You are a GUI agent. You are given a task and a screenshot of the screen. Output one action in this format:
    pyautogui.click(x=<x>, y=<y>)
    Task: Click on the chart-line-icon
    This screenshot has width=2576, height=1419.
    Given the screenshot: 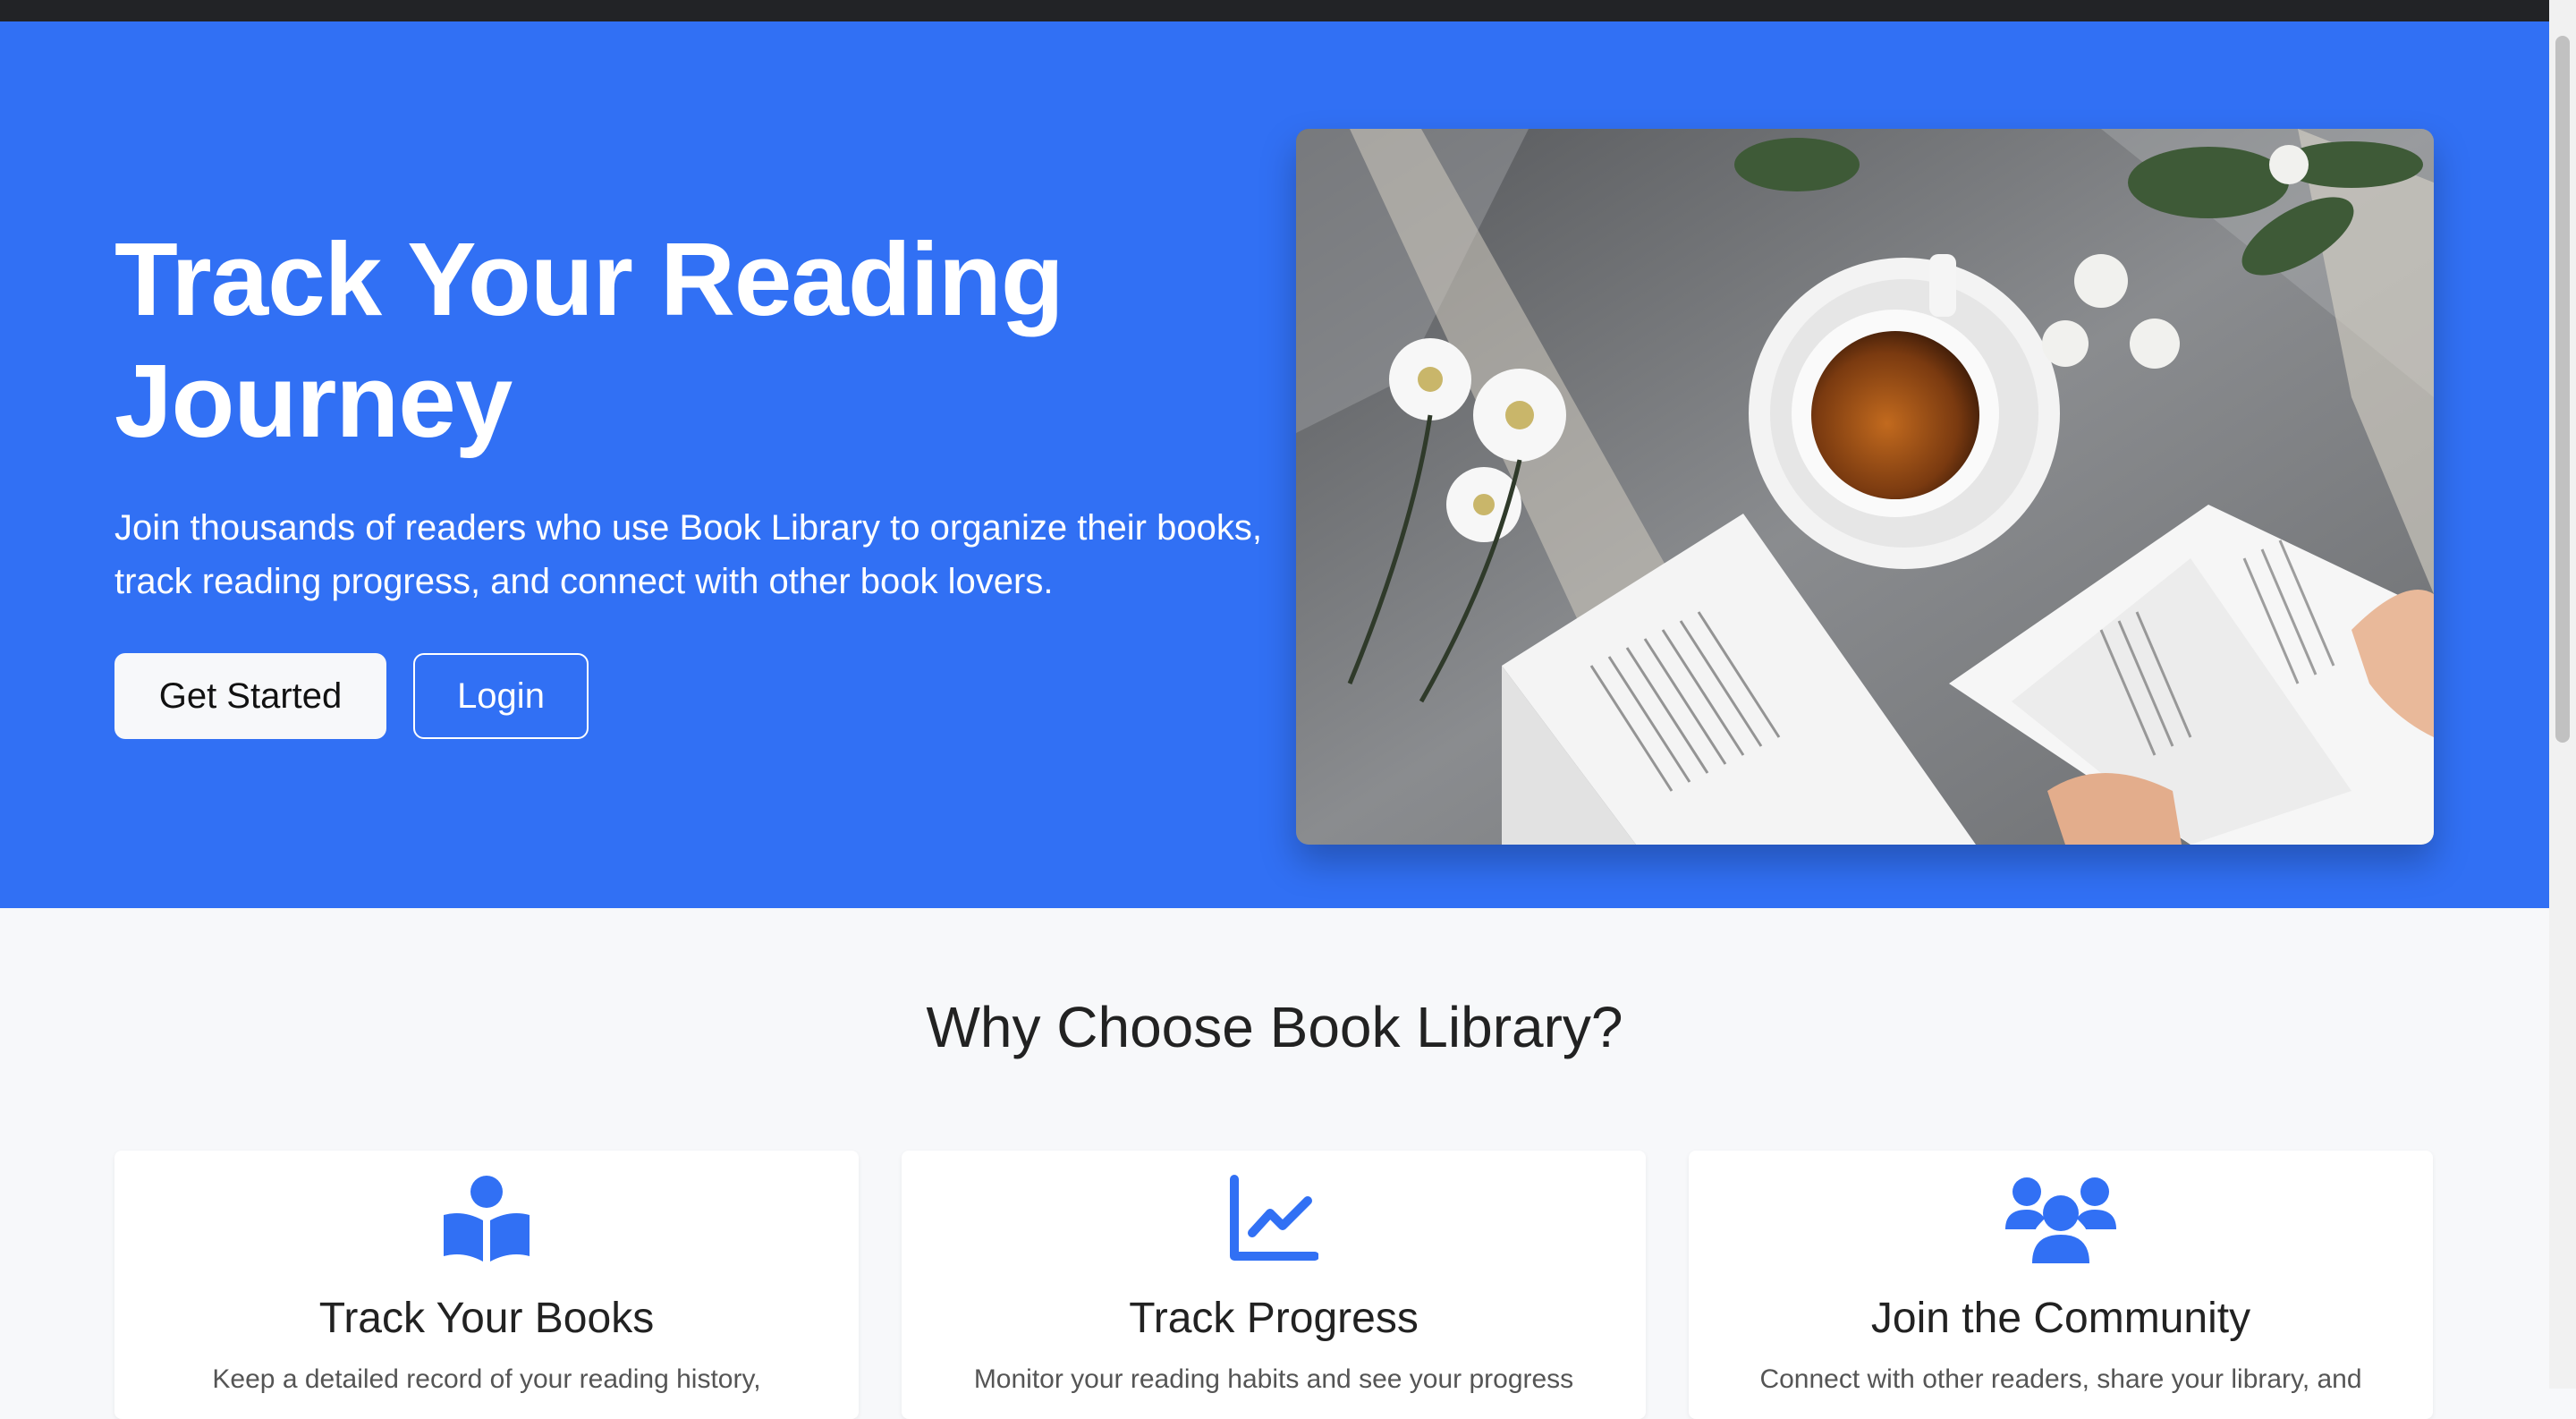 What is the action you would take?
    pyautogui.click(x=1274, y=1218)
    